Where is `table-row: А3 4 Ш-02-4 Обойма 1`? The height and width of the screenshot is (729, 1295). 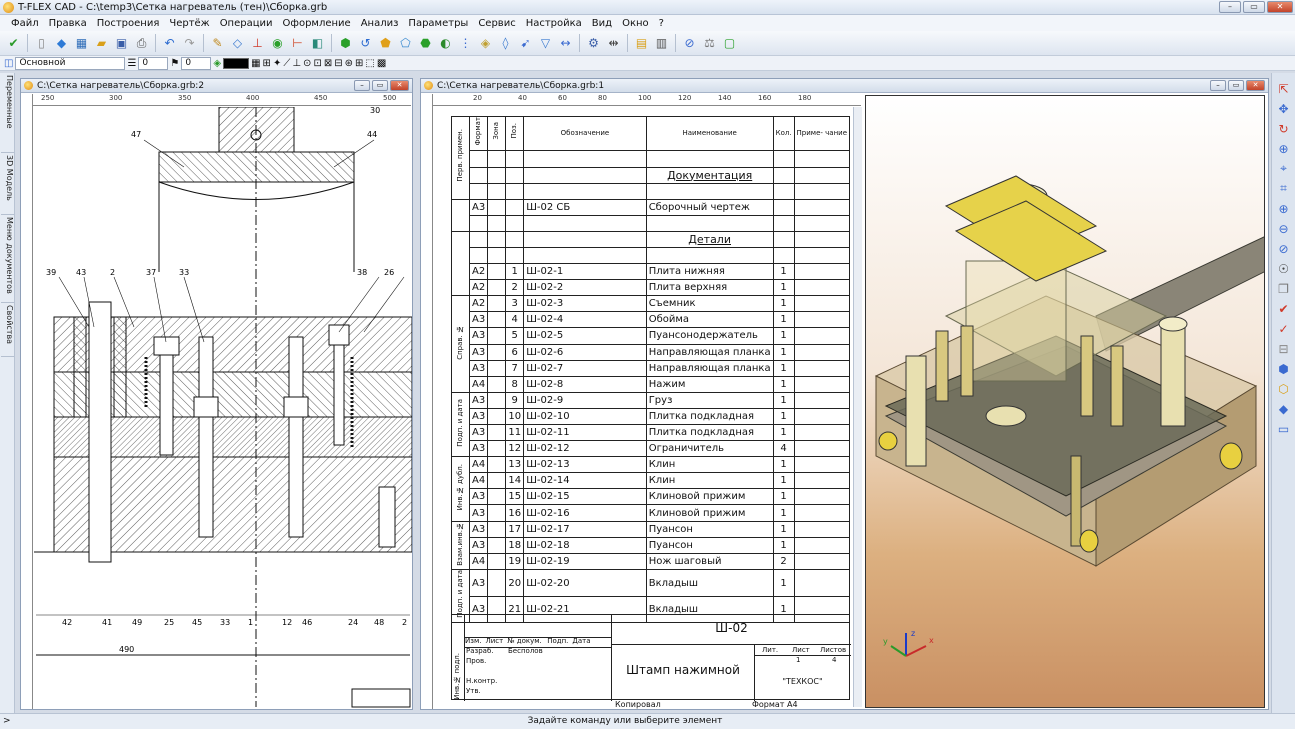
table-row: А3 4 Ш-02-4 Обойма 1 is located at coordinates (651, 320).